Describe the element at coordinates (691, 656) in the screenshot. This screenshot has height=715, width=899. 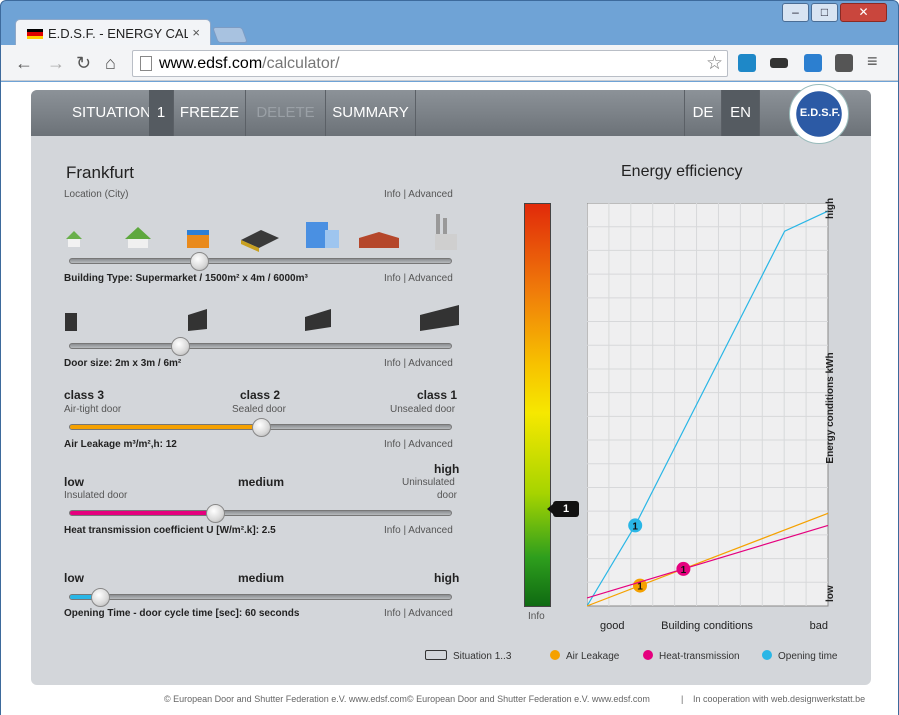
I see `legend-heat: Heat-transmission` at that location.